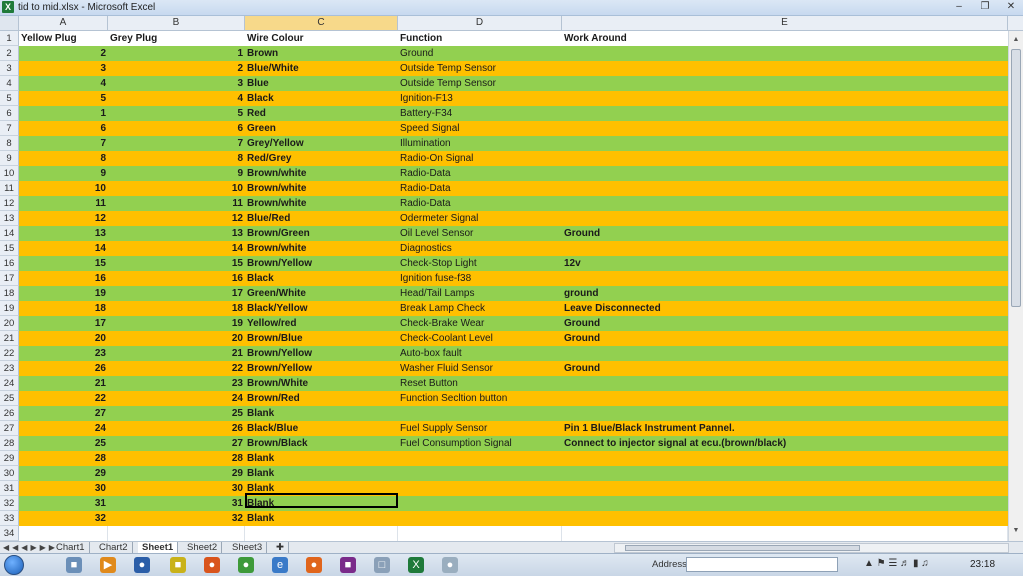 The width and height of the screenshot is (1023, 576). Describe the element at coordinates (321, 278) in the screenshot. I see `cell-c: Black` at that location.